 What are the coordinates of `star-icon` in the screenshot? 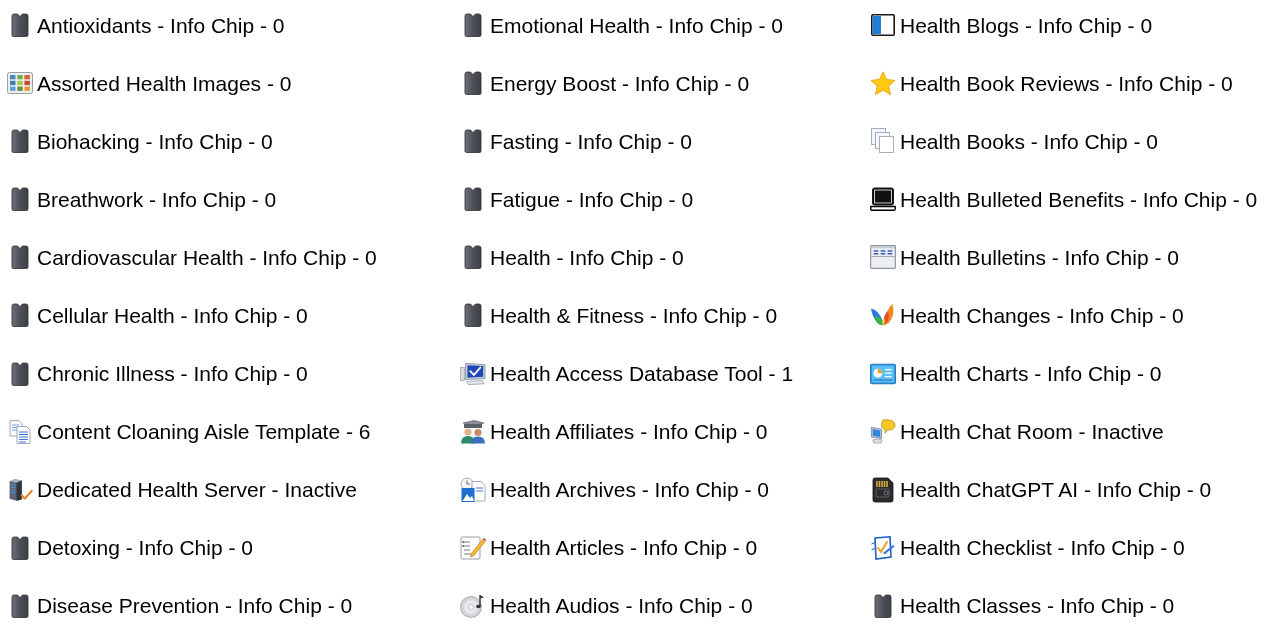 It's located at (883, 83).